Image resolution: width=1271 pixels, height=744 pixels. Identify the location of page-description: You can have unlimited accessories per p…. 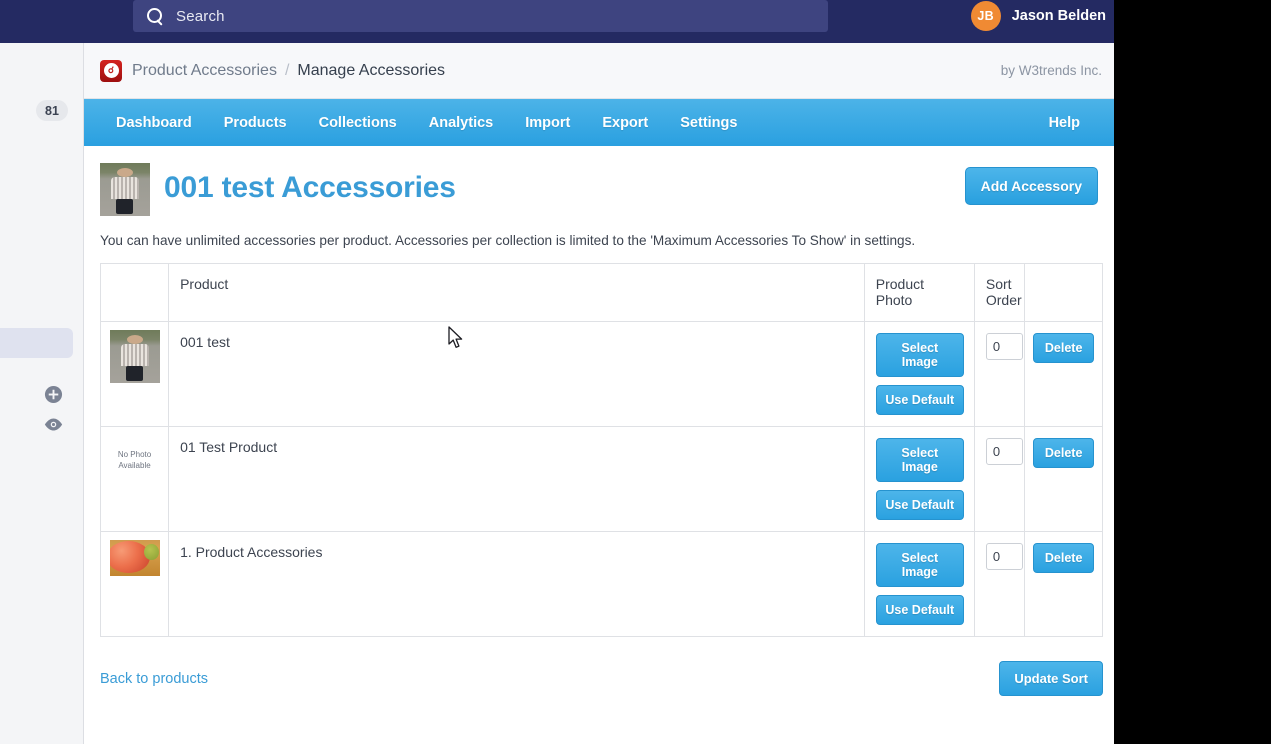
(508, 240).